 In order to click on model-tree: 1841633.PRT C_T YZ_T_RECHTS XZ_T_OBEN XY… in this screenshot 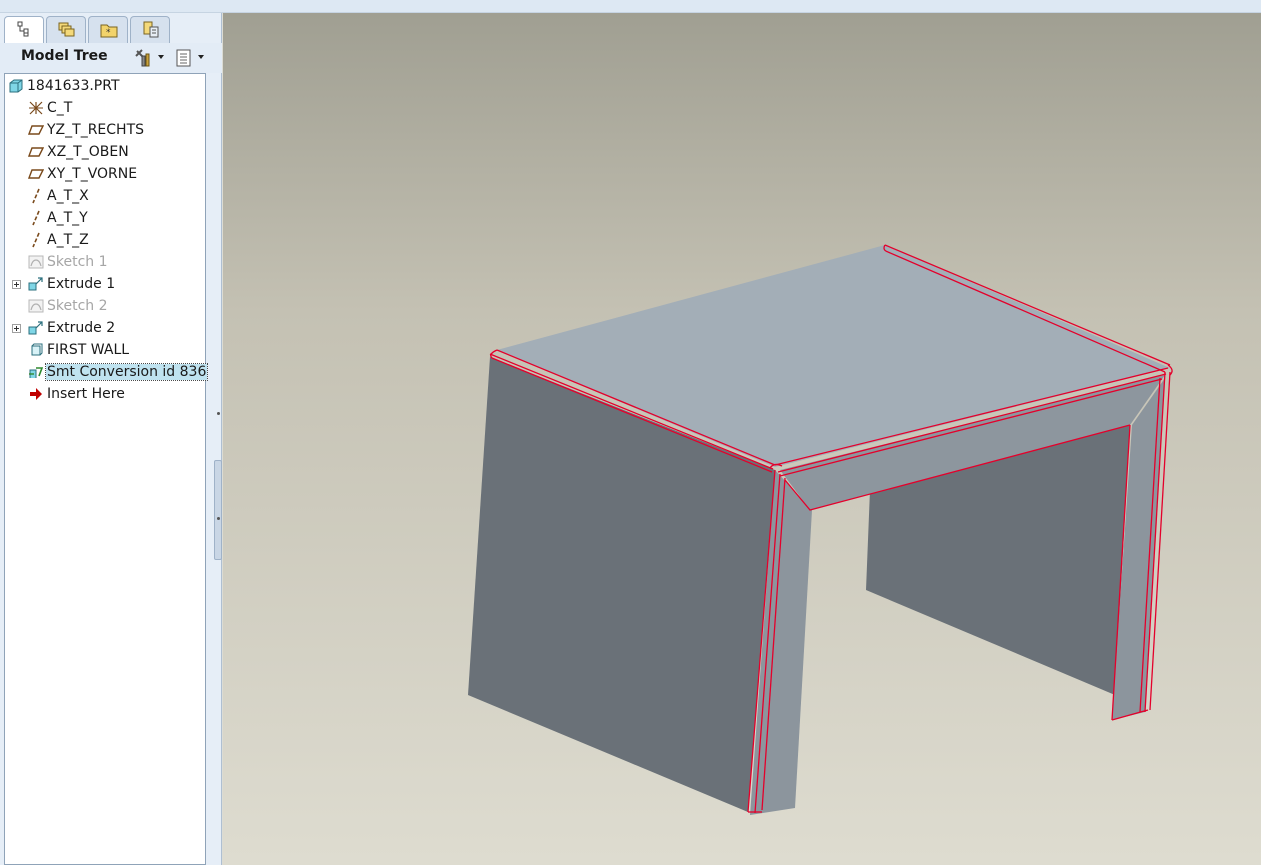, I will do `click(106, 469)`.